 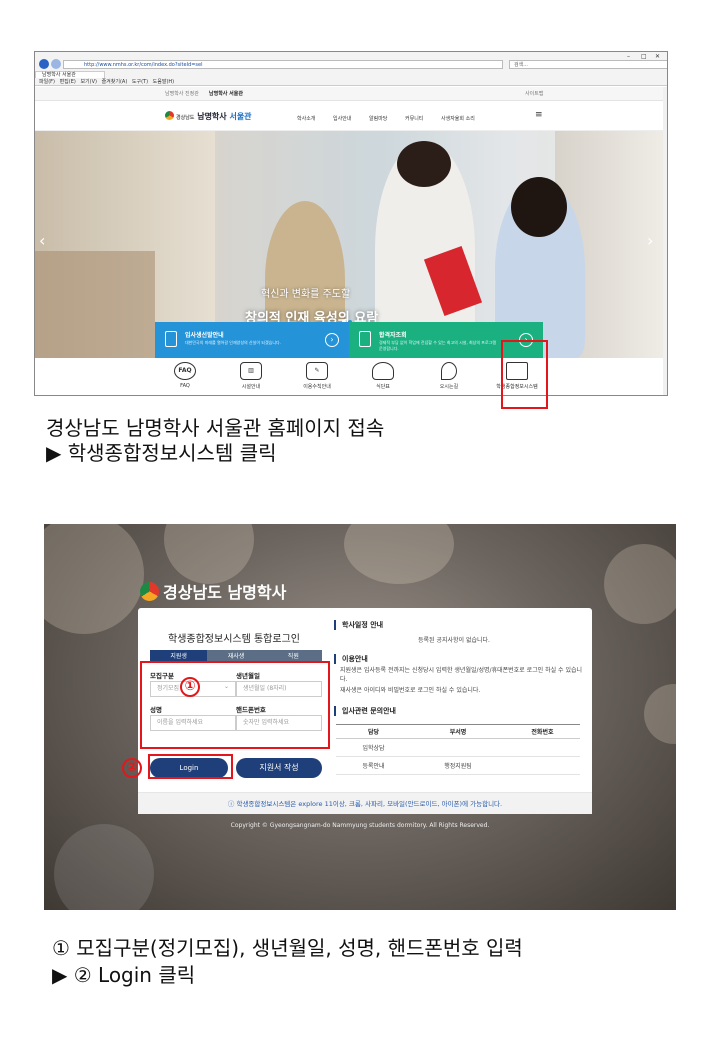 What do you see at coordinates (182, 93) in the screenshot?
I see `top-link-jinjeong: 남명학사 진정관` at bounding box center [182, 93].